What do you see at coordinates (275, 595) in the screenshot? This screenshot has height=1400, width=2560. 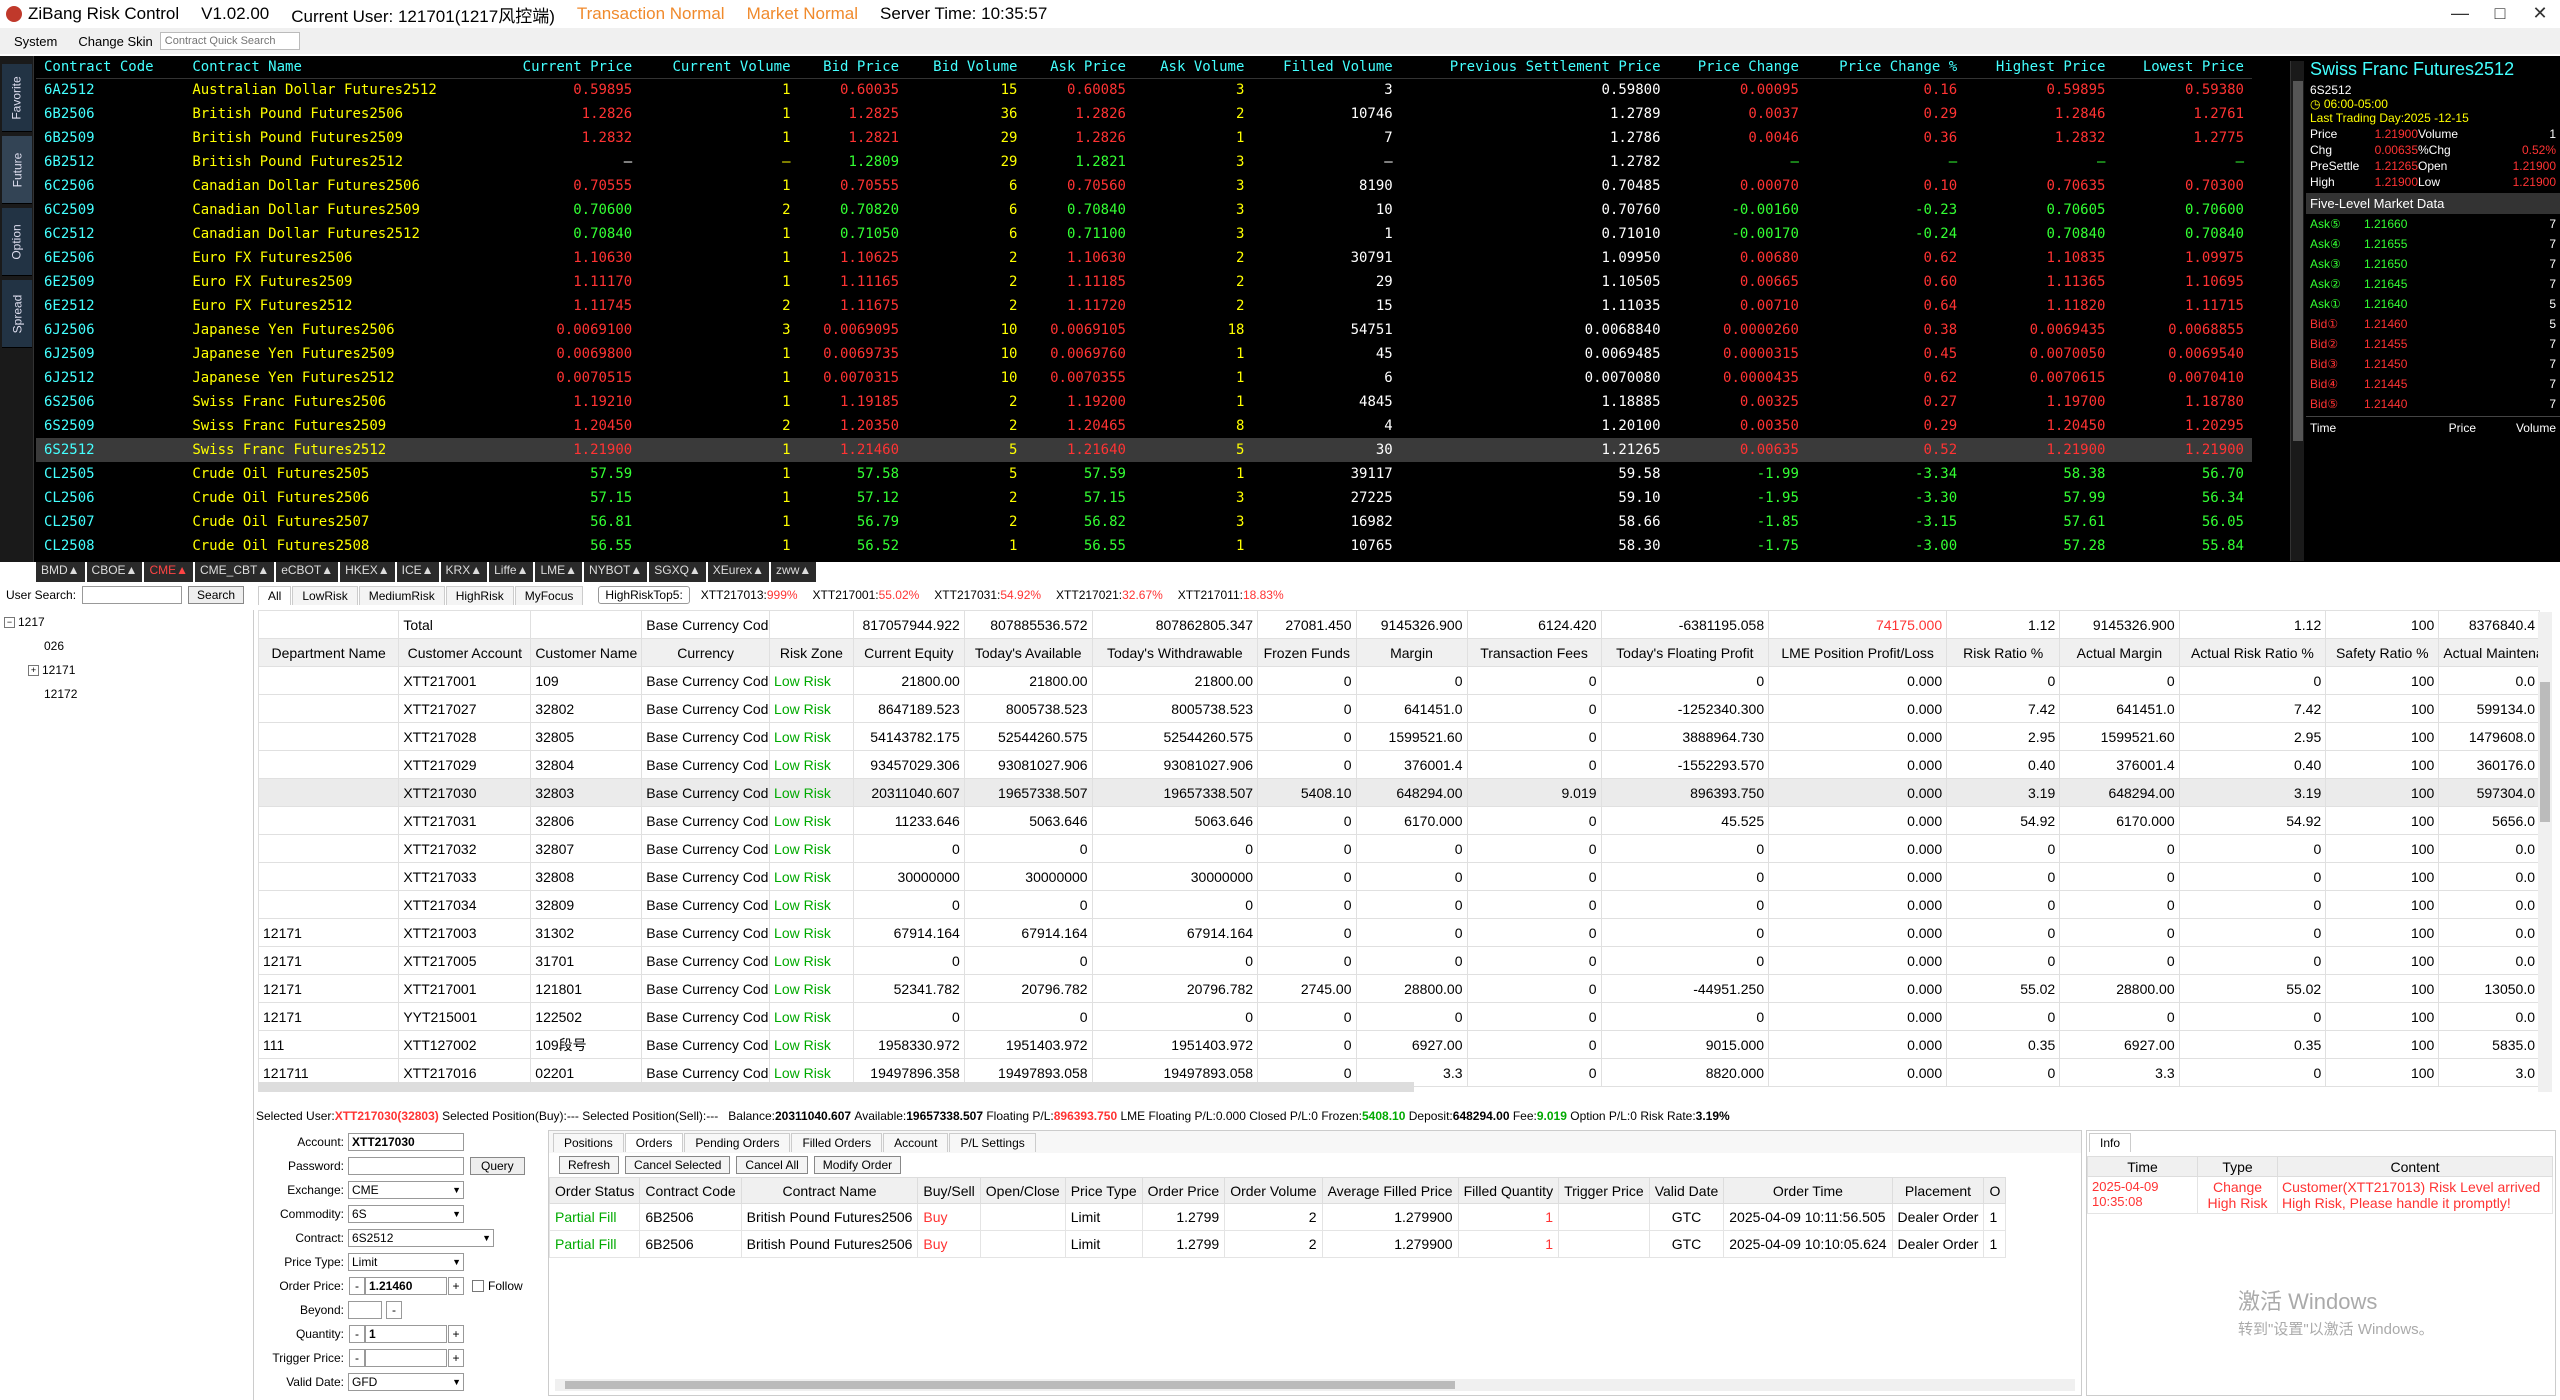 I see `risk-tab: All` at bounding box center [275, 595].